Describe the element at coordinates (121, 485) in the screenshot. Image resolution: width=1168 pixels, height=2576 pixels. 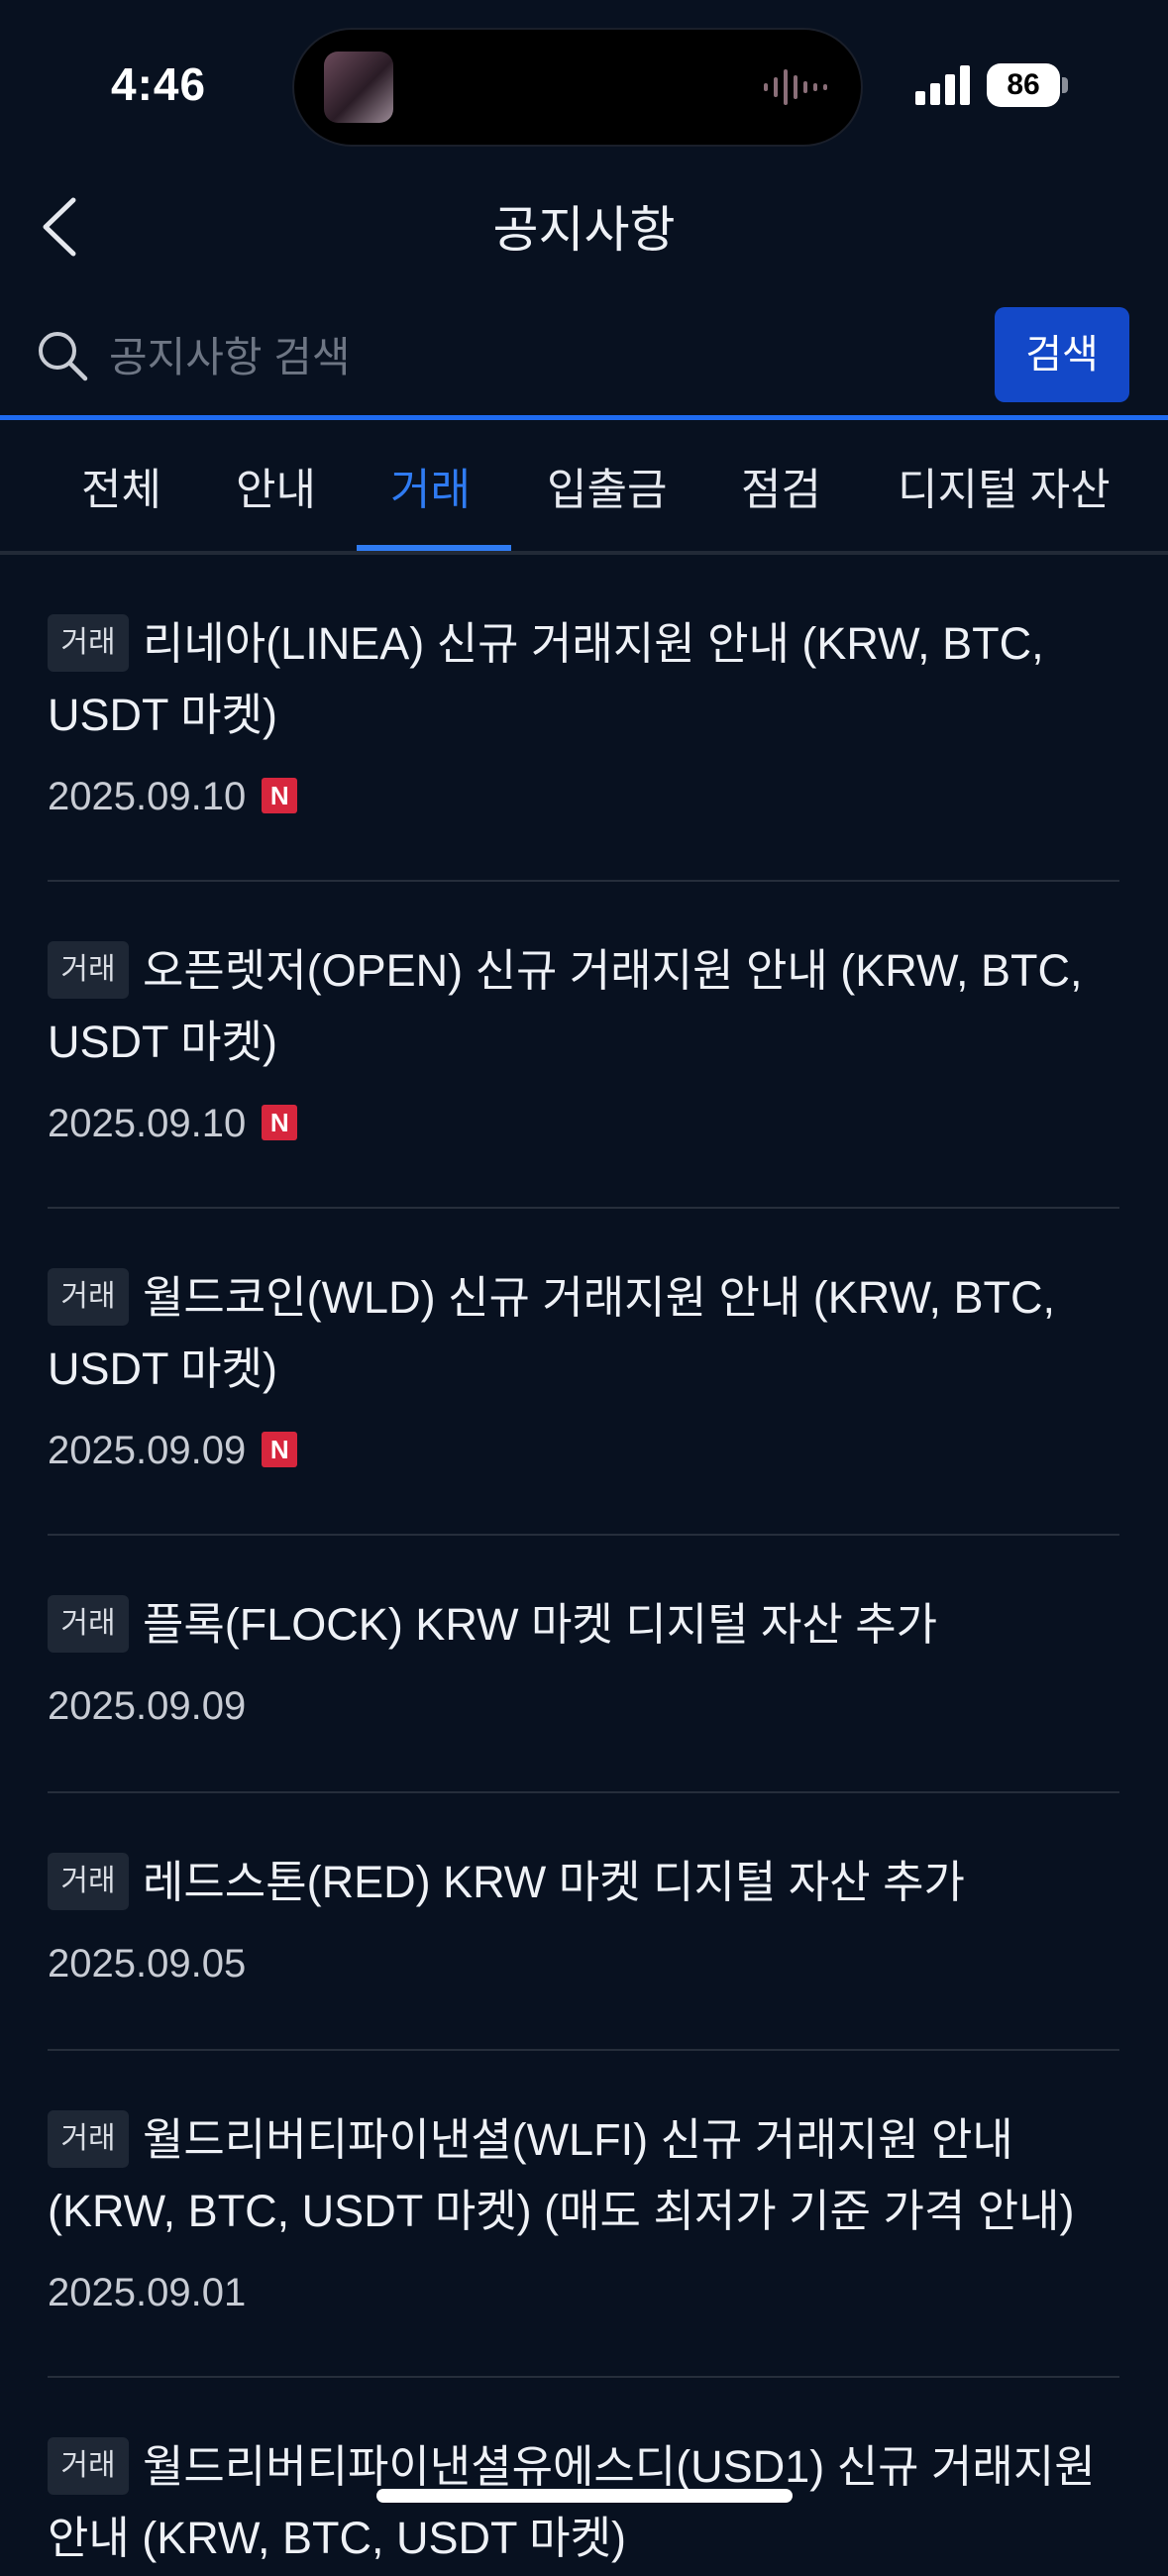
I see `tab-all: 전체` at that location.